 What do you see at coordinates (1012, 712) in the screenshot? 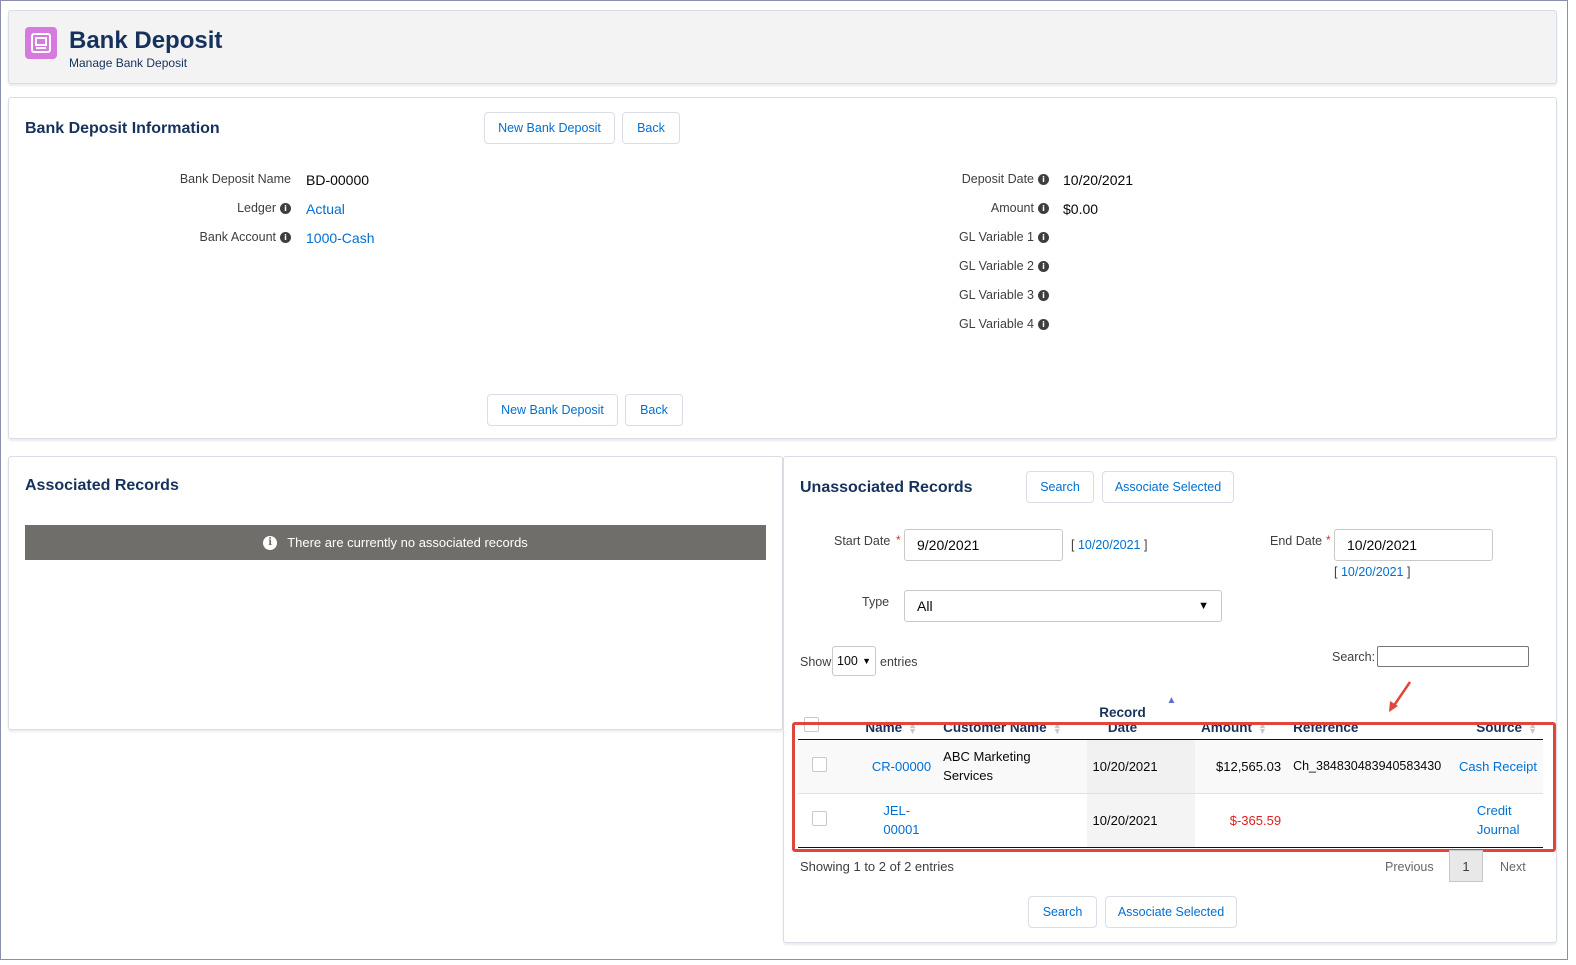
I see `column-header-customer-name: Customer Name ▲ ▼` at bounding box center [1012, 712].